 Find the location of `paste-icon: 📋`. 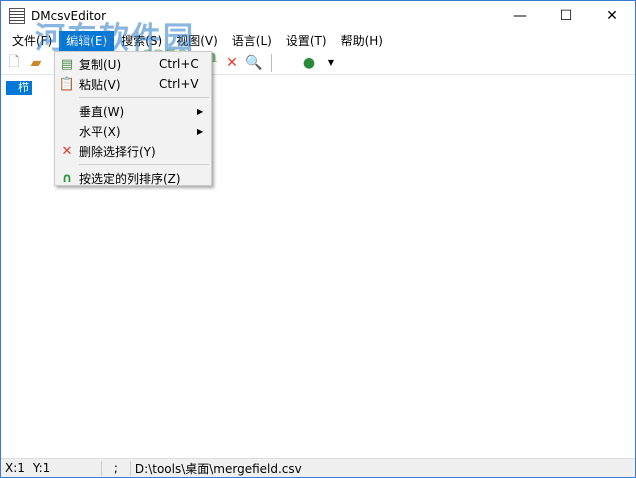

paste-icon: 📋 is located at coordinates (67, 84).